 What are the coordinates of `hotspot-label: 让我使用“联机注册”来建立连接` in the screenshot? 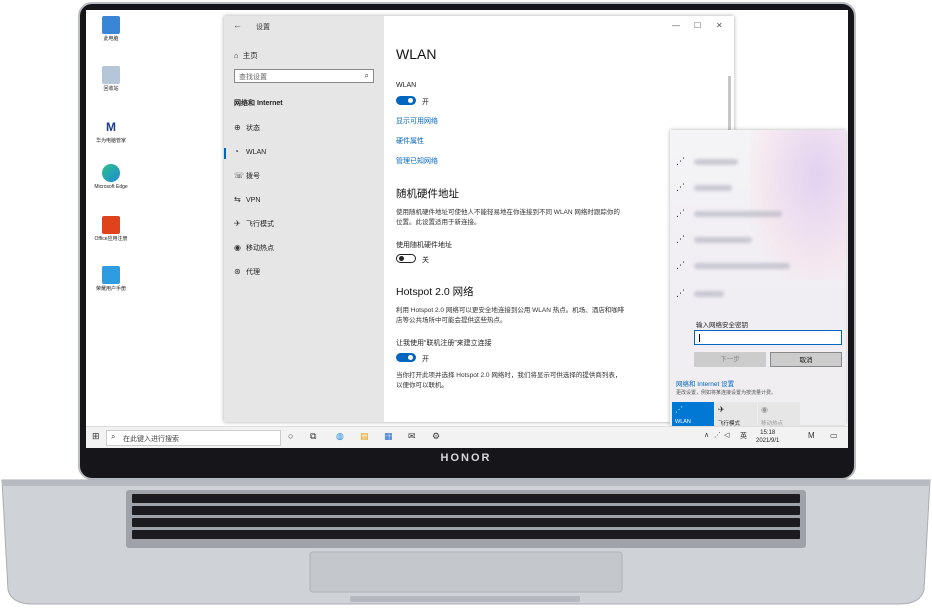 It's located at (444, 343).